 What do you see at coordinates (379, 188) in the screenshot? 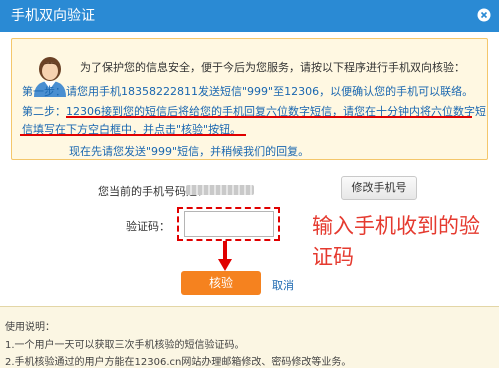
I see `modify-phone-button: 修改手机号` at bounding box center [379, 188].